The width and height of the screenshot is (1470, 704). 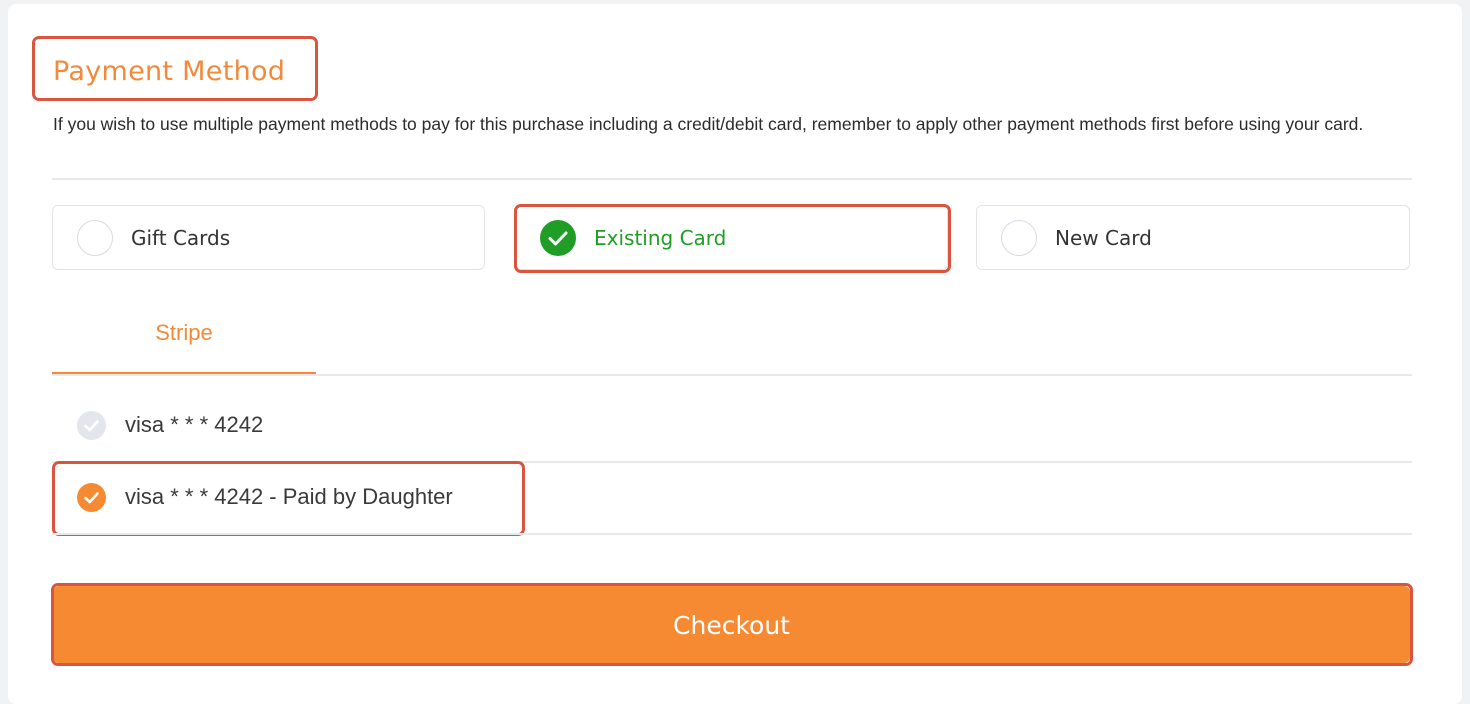 What do you see at coordinates (184, 373) in the screenshot?
I see `tab-stripe-indicator` at bounding box center [184, 373].